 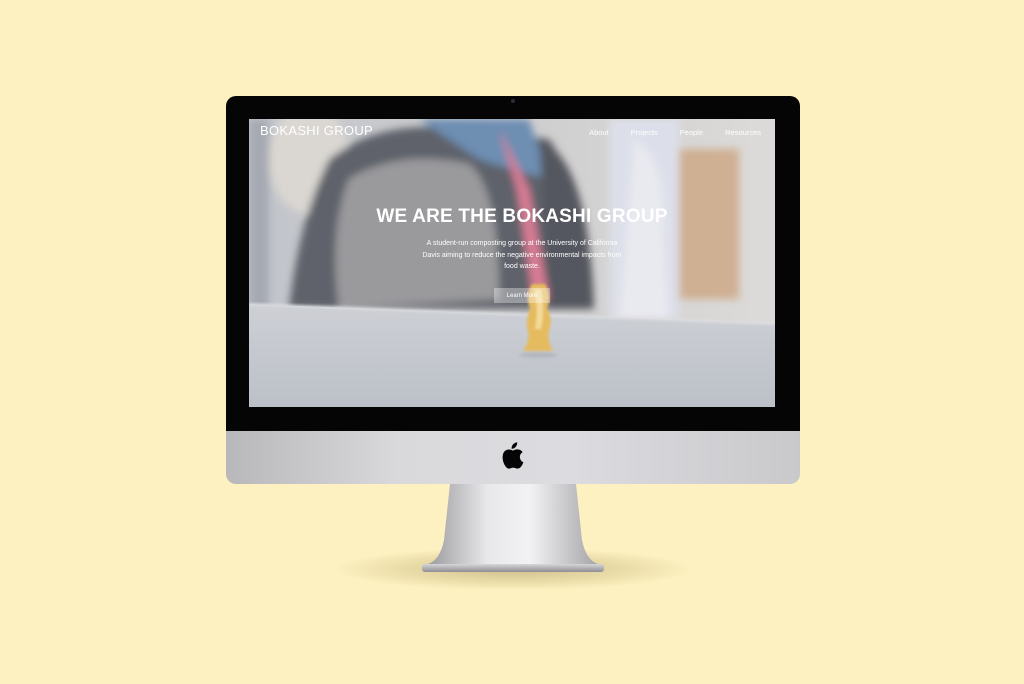 I want to click on nav-projects: Projects, so click(x=644, y=132).